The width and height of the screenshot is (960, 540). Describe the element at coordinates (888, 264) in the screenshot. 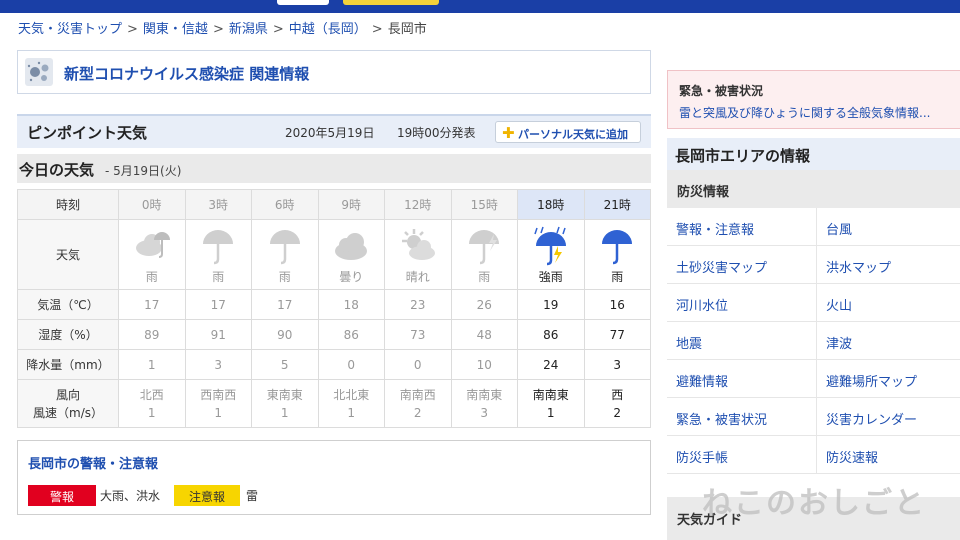

I see `link-flood-map: 洪水マップ` at that location.